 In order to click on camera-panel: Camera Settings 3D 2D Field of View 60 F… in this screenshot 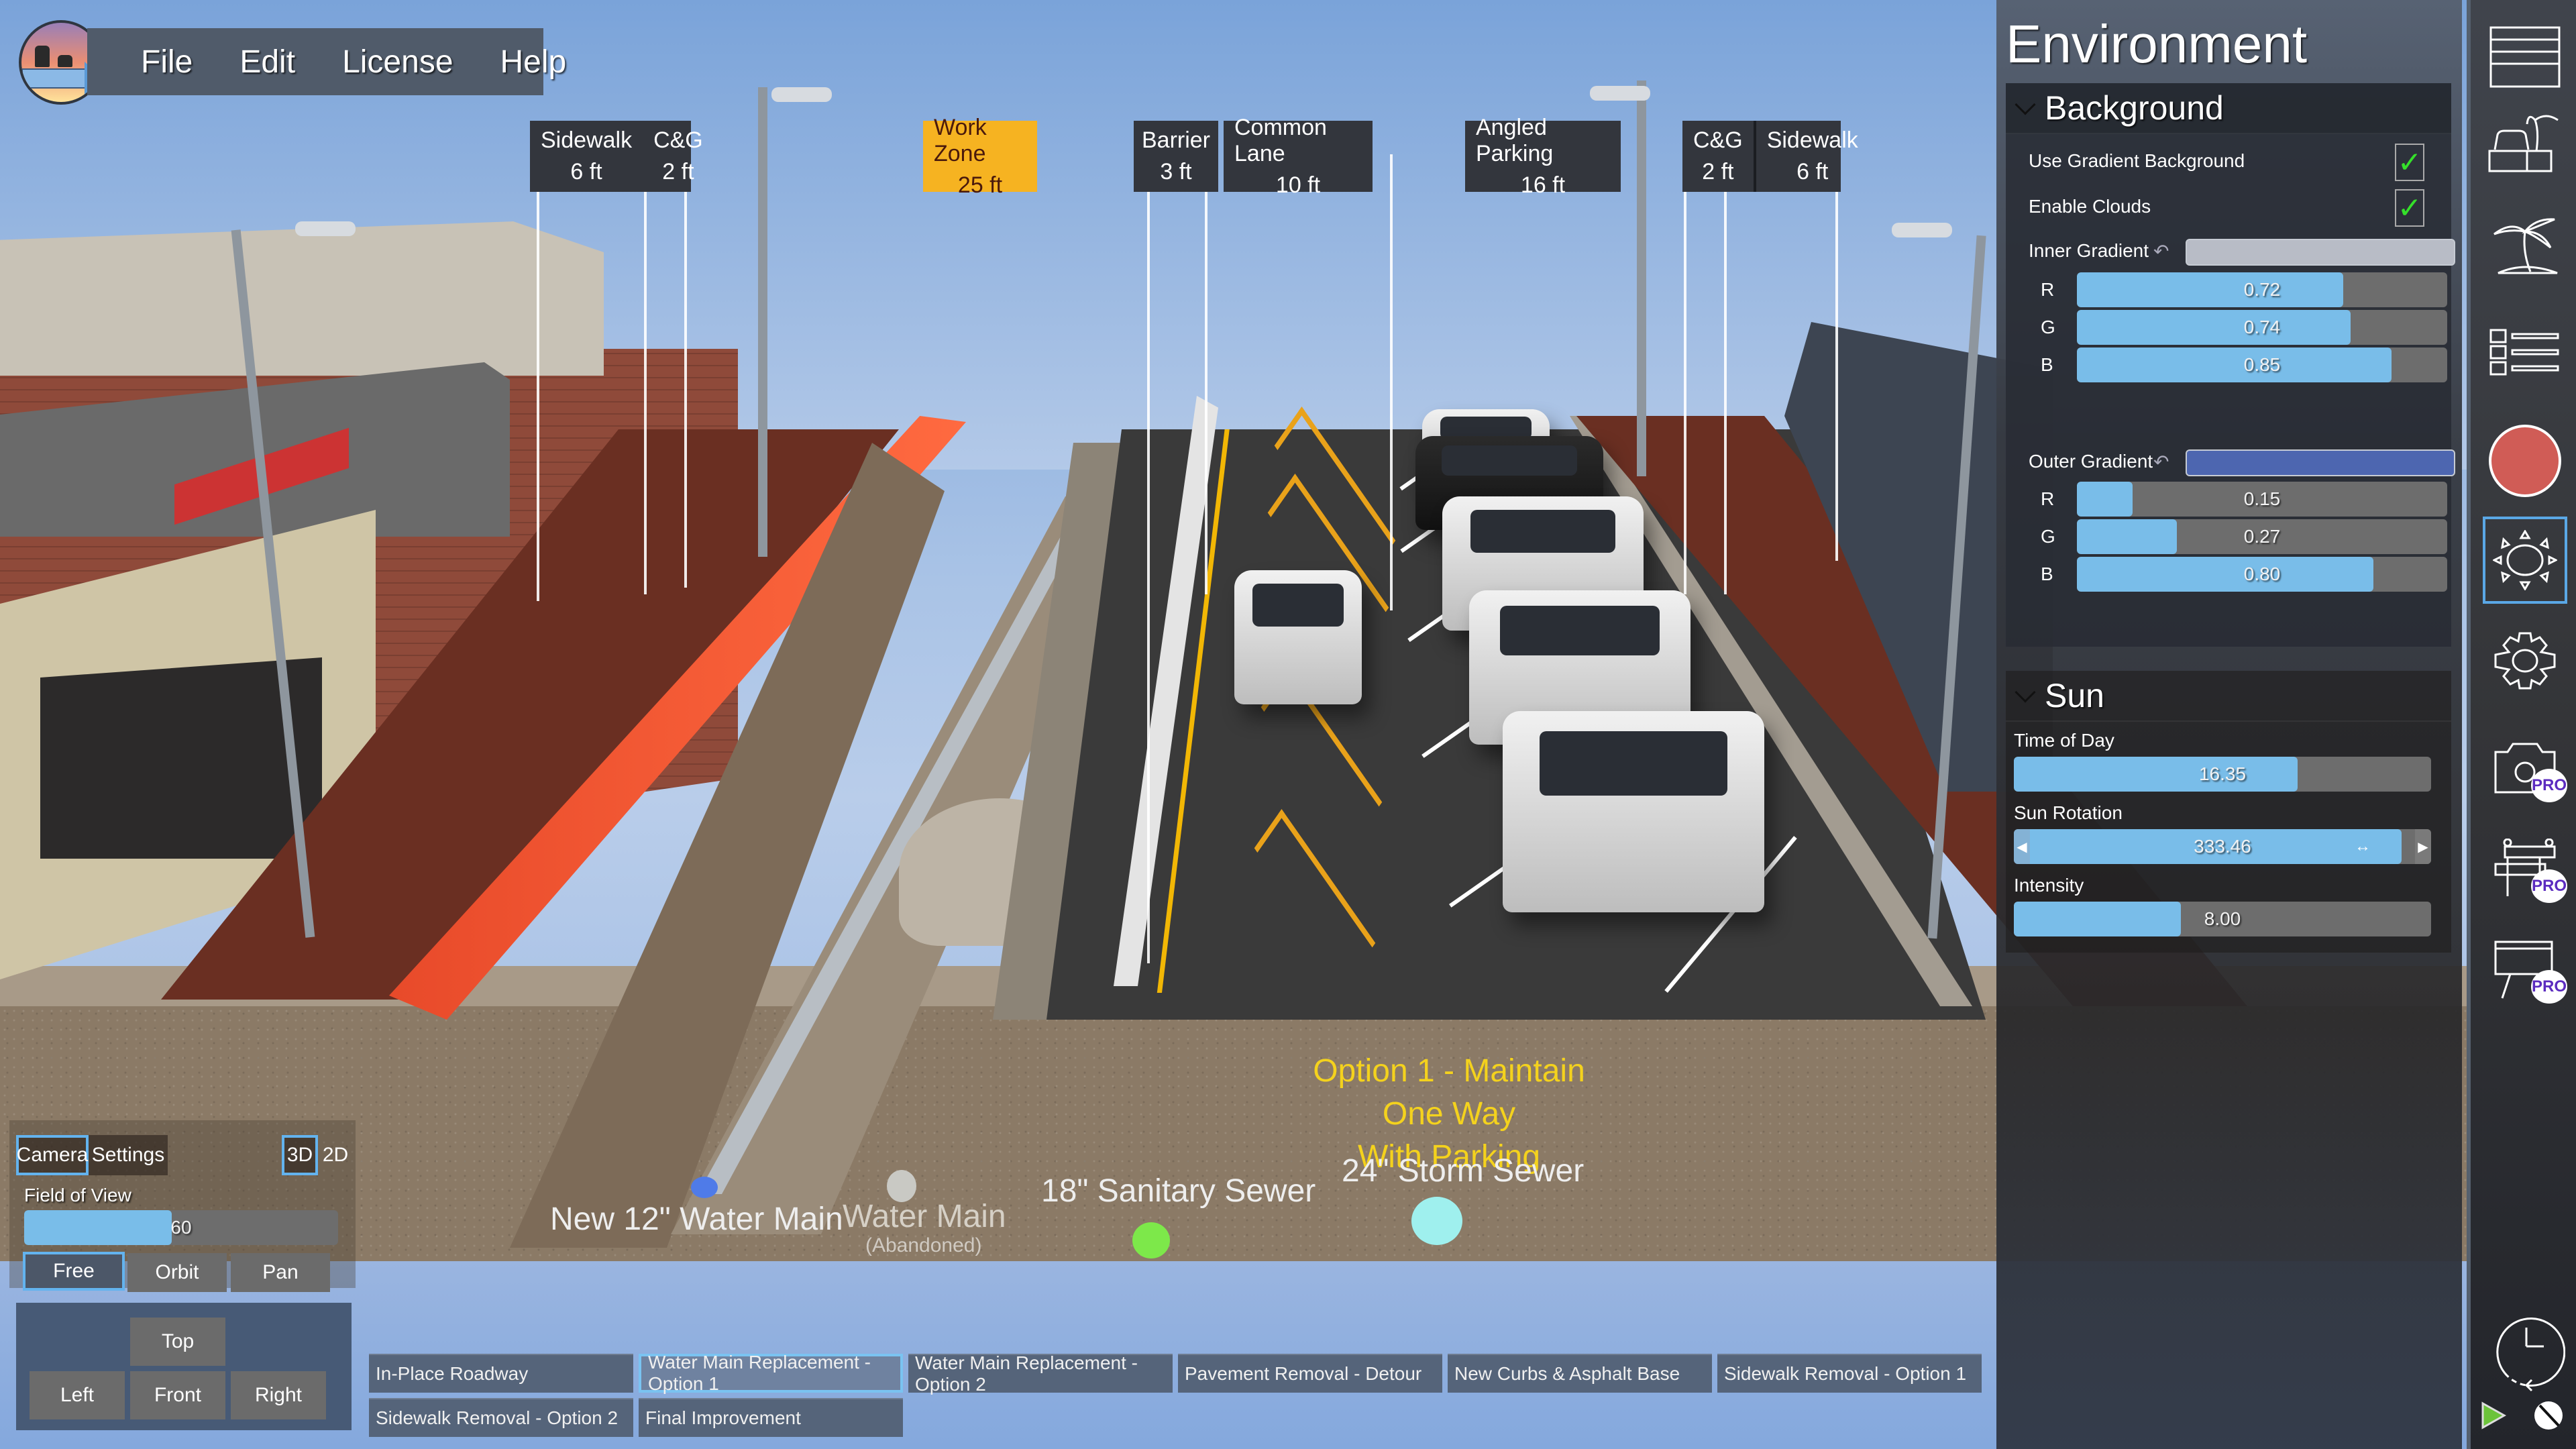, I will do `click(182, 1280)`.